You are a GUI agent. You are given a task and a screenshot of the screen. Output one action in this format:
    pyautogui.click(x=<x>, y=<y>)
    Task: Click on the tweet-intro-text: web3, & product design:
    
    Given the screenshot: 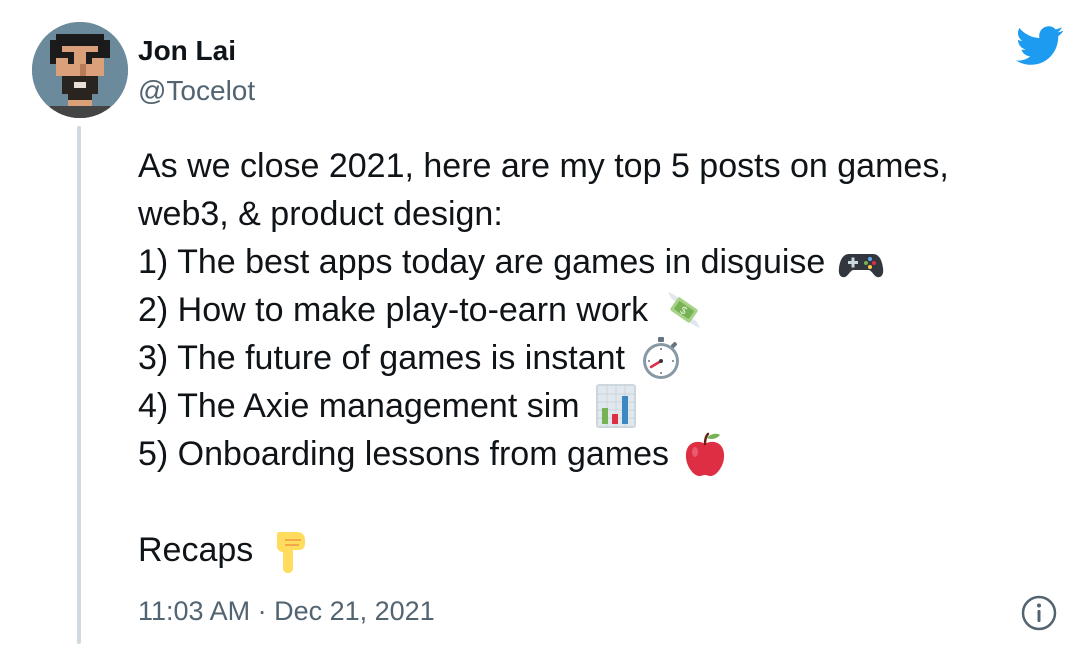 What is the action you would take?
    pyautogui.click(x=320, y=214)
    